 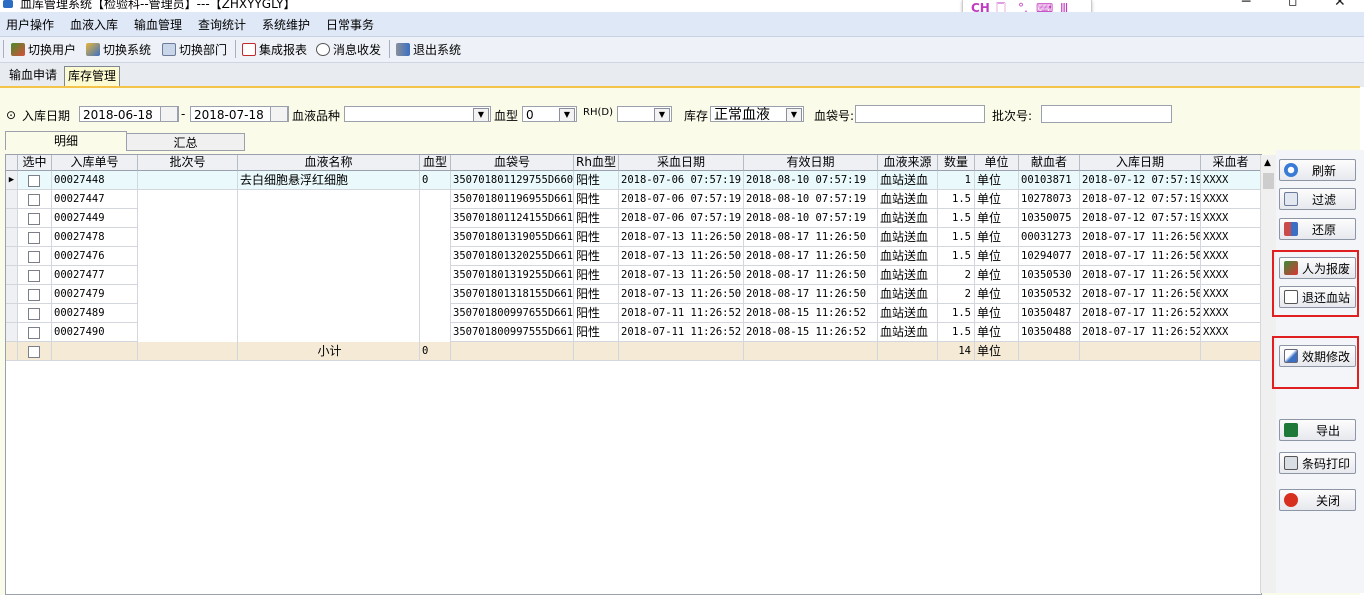 What do you see at coordinates (30, 24) in the screenshot?
I see `menu-user-ops: 用户操作` at bounding box center [30, 24].